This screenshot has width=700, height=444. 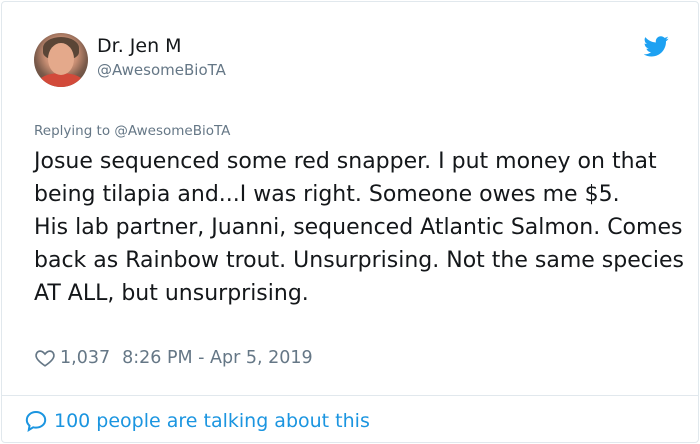 I want to click on timestamp-link: 8:26 PM - Apr 5, 2019, so click(x=217, y=358).